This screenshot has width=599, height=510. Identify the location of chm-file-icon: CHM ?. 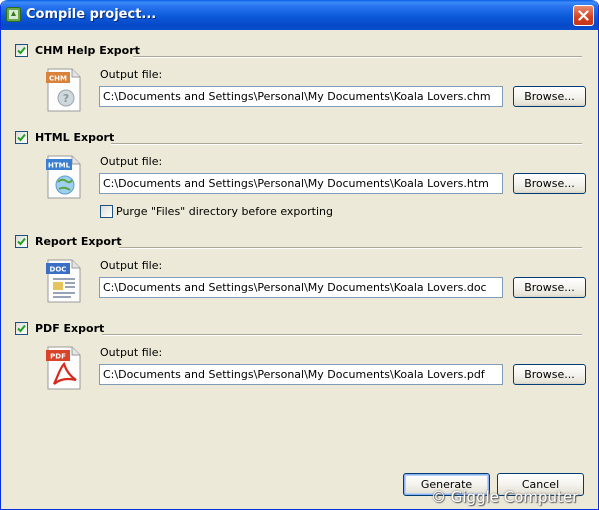
(63, 90).